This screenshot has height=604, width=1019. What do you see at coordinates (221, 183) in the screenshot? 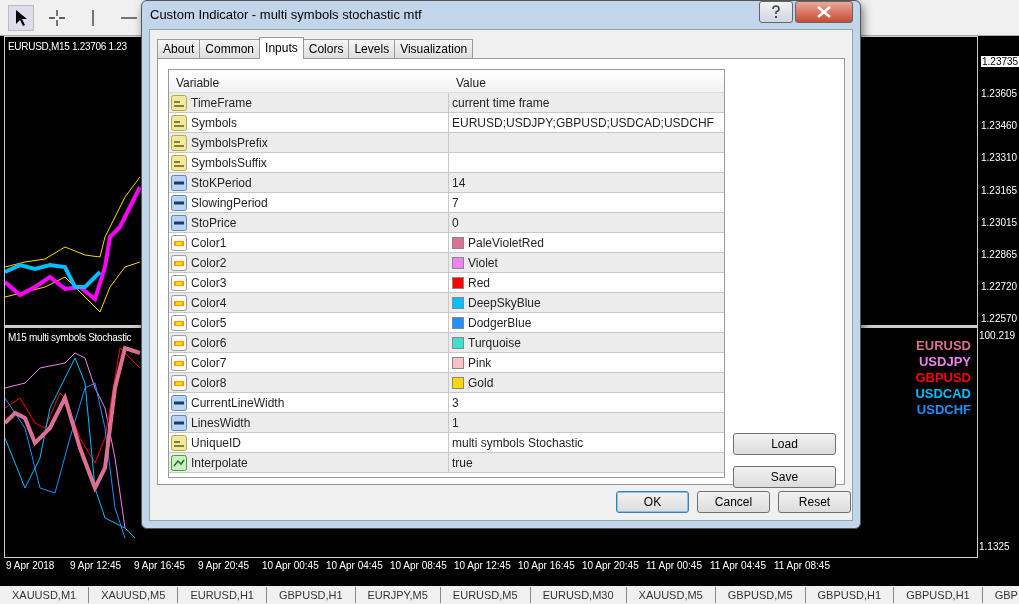
I see `variable-name: StoKPeriod` at bounding box center [221, 183].